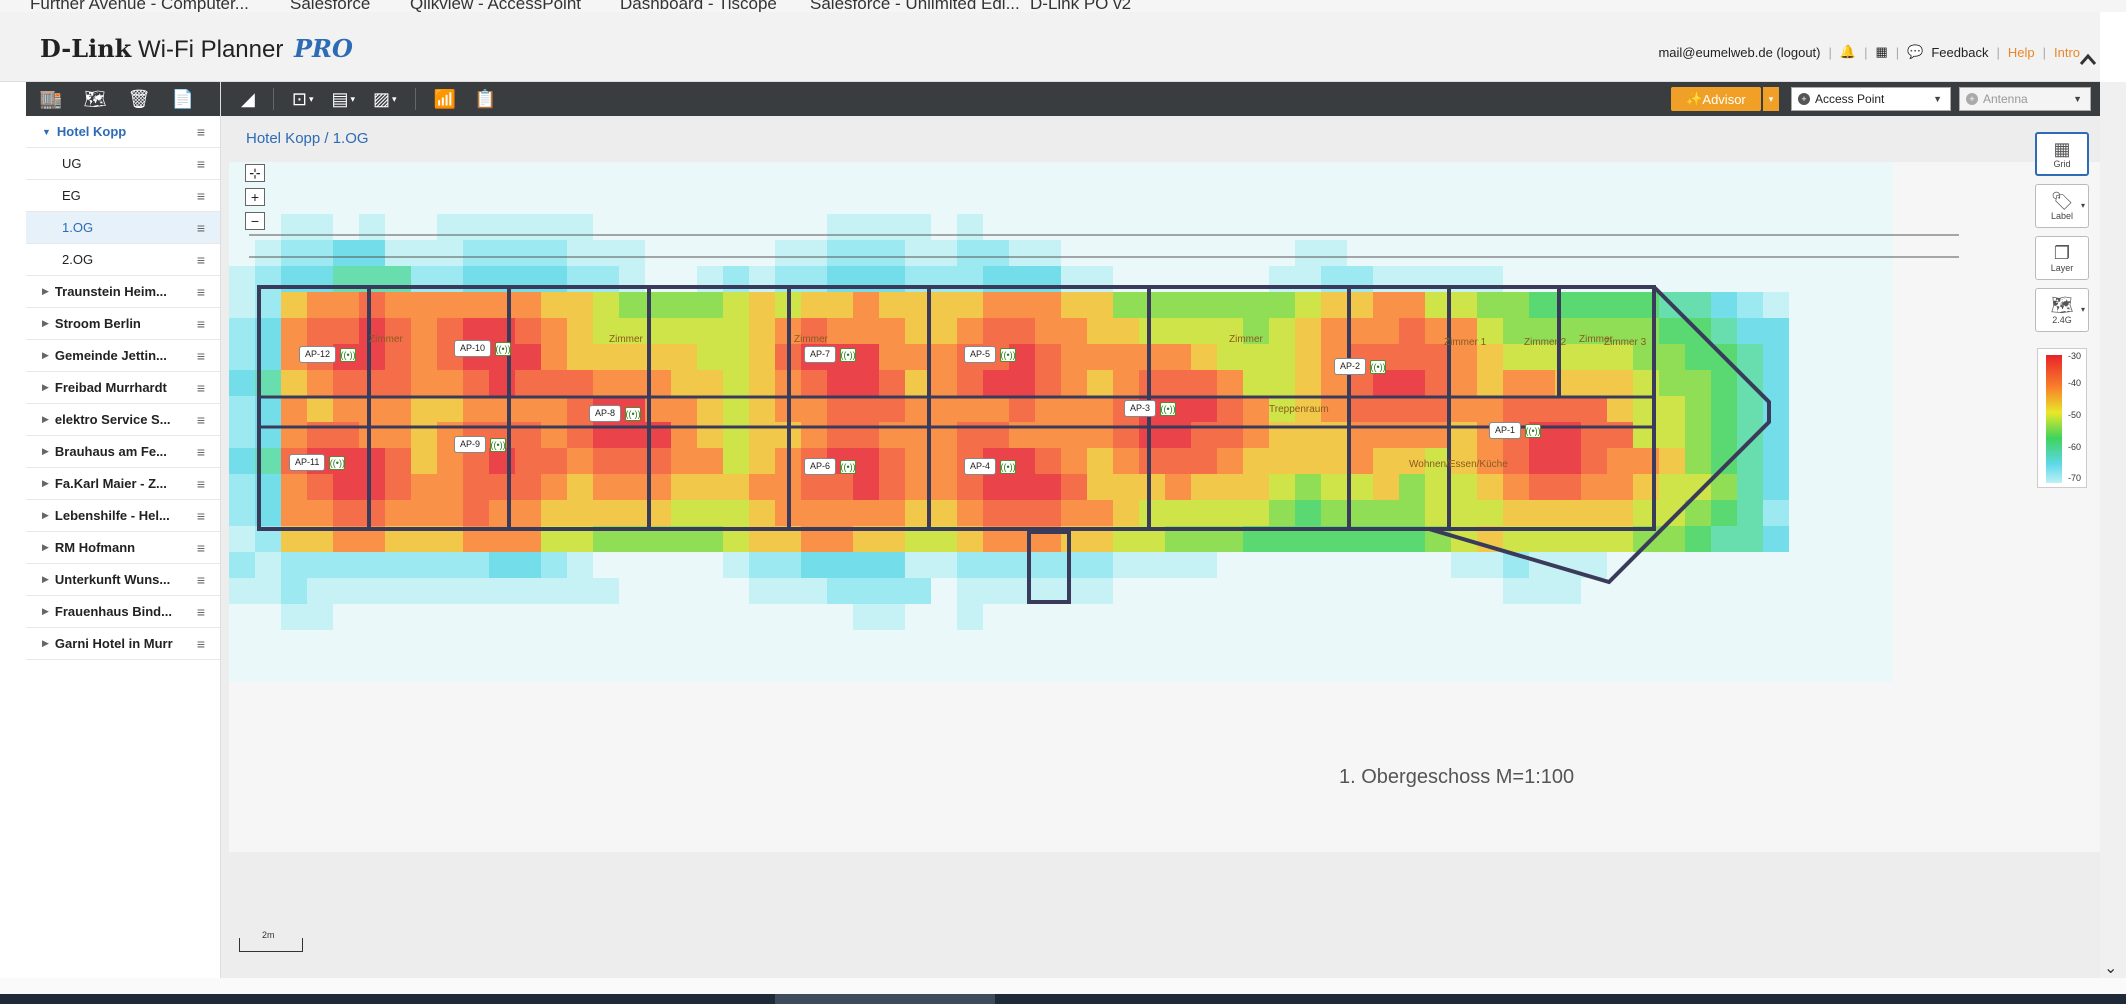 Image resolution: width=2126 pixels, height=1004 pixels. I want to click on report-icon: 📄, so click(183, 99).